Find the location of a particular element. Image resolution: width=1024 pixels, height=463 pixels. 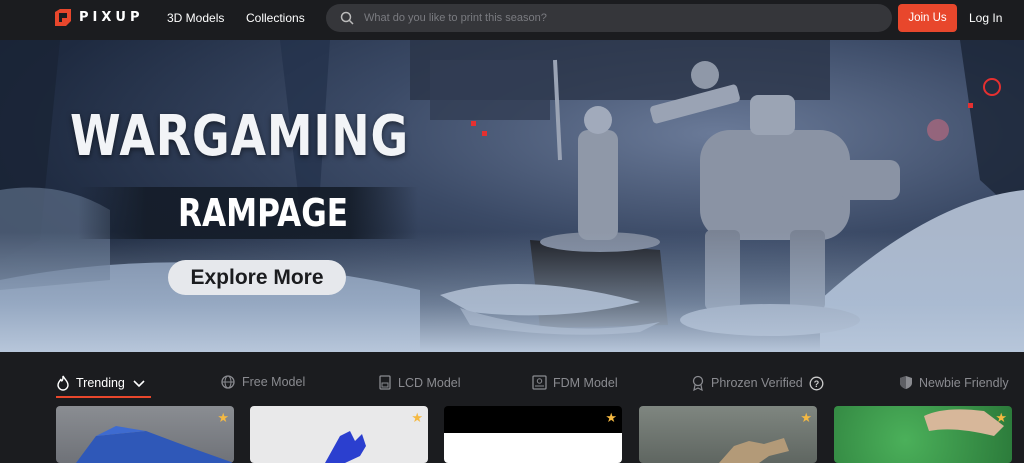

tab-trending-label: Trending is located at coordinates (100, 383).